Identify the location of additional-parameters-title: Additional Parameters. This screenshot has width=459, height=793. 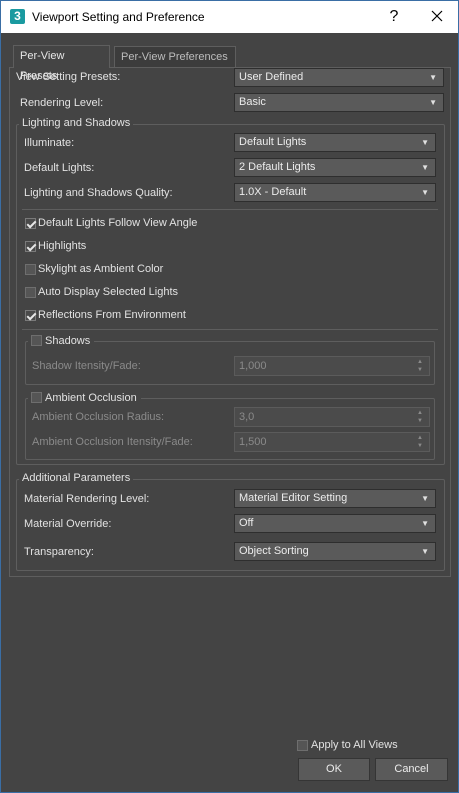
(76, 478).